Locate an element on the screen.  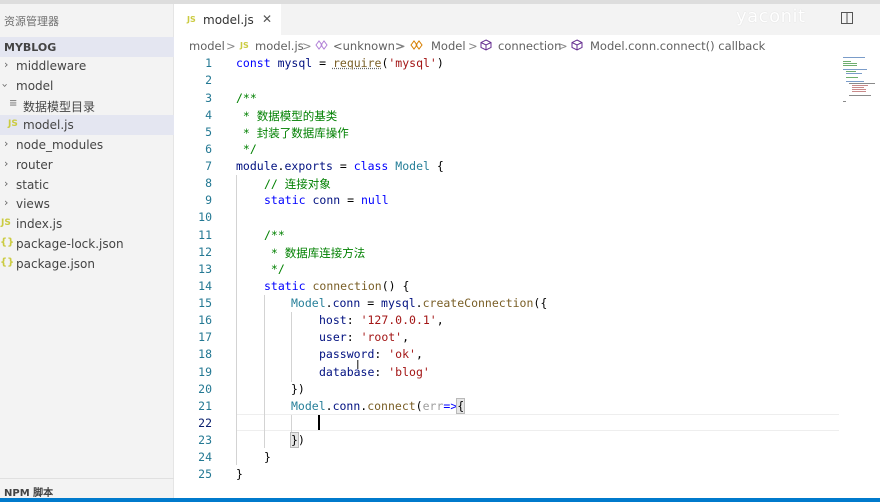
token: '127.0.0.1' is located at coordinates (398, 320).